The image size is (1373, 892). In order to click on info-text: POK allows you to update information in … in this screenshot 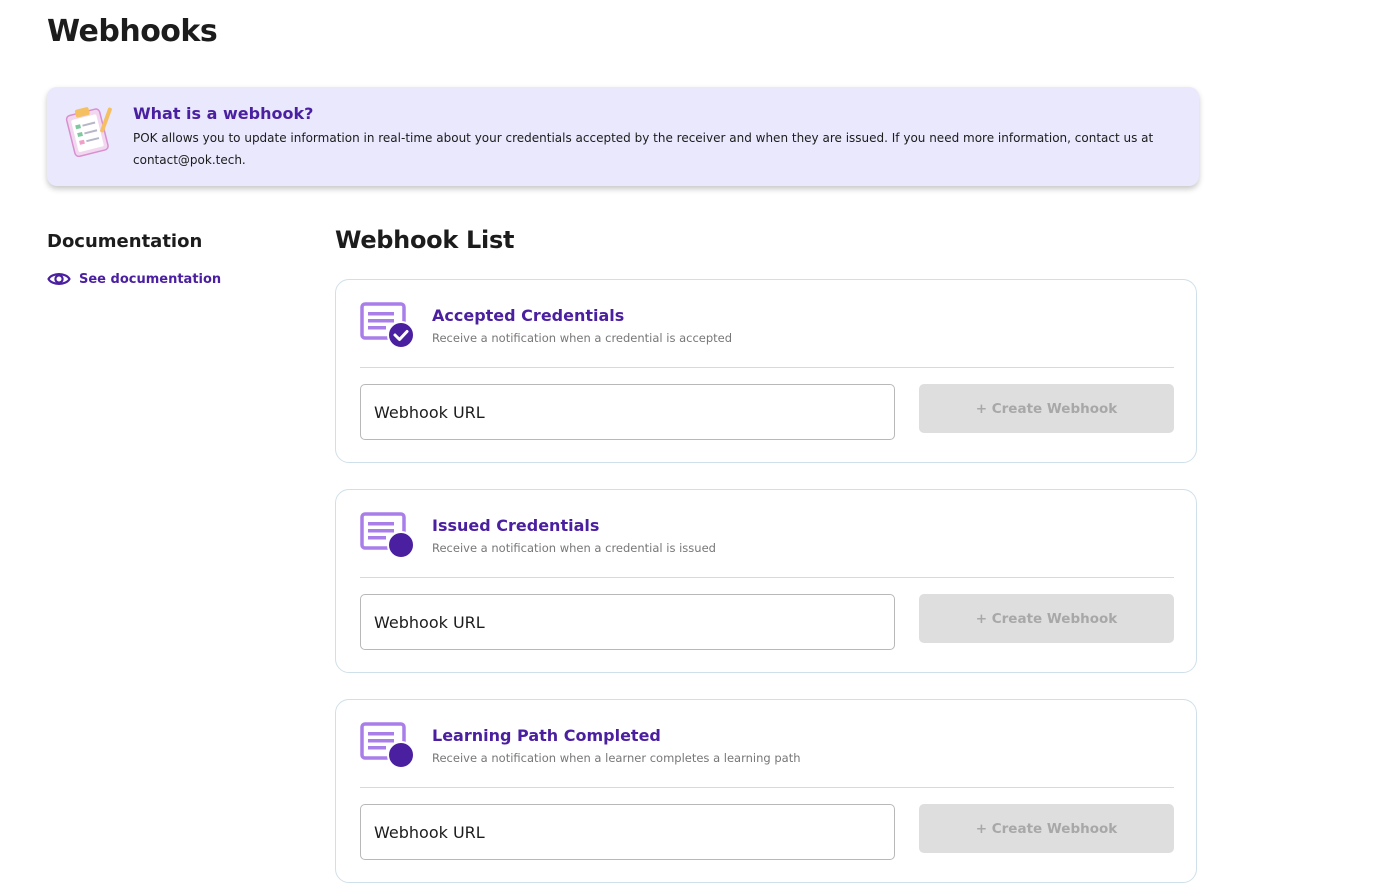, I will do `click(643, 149)`.